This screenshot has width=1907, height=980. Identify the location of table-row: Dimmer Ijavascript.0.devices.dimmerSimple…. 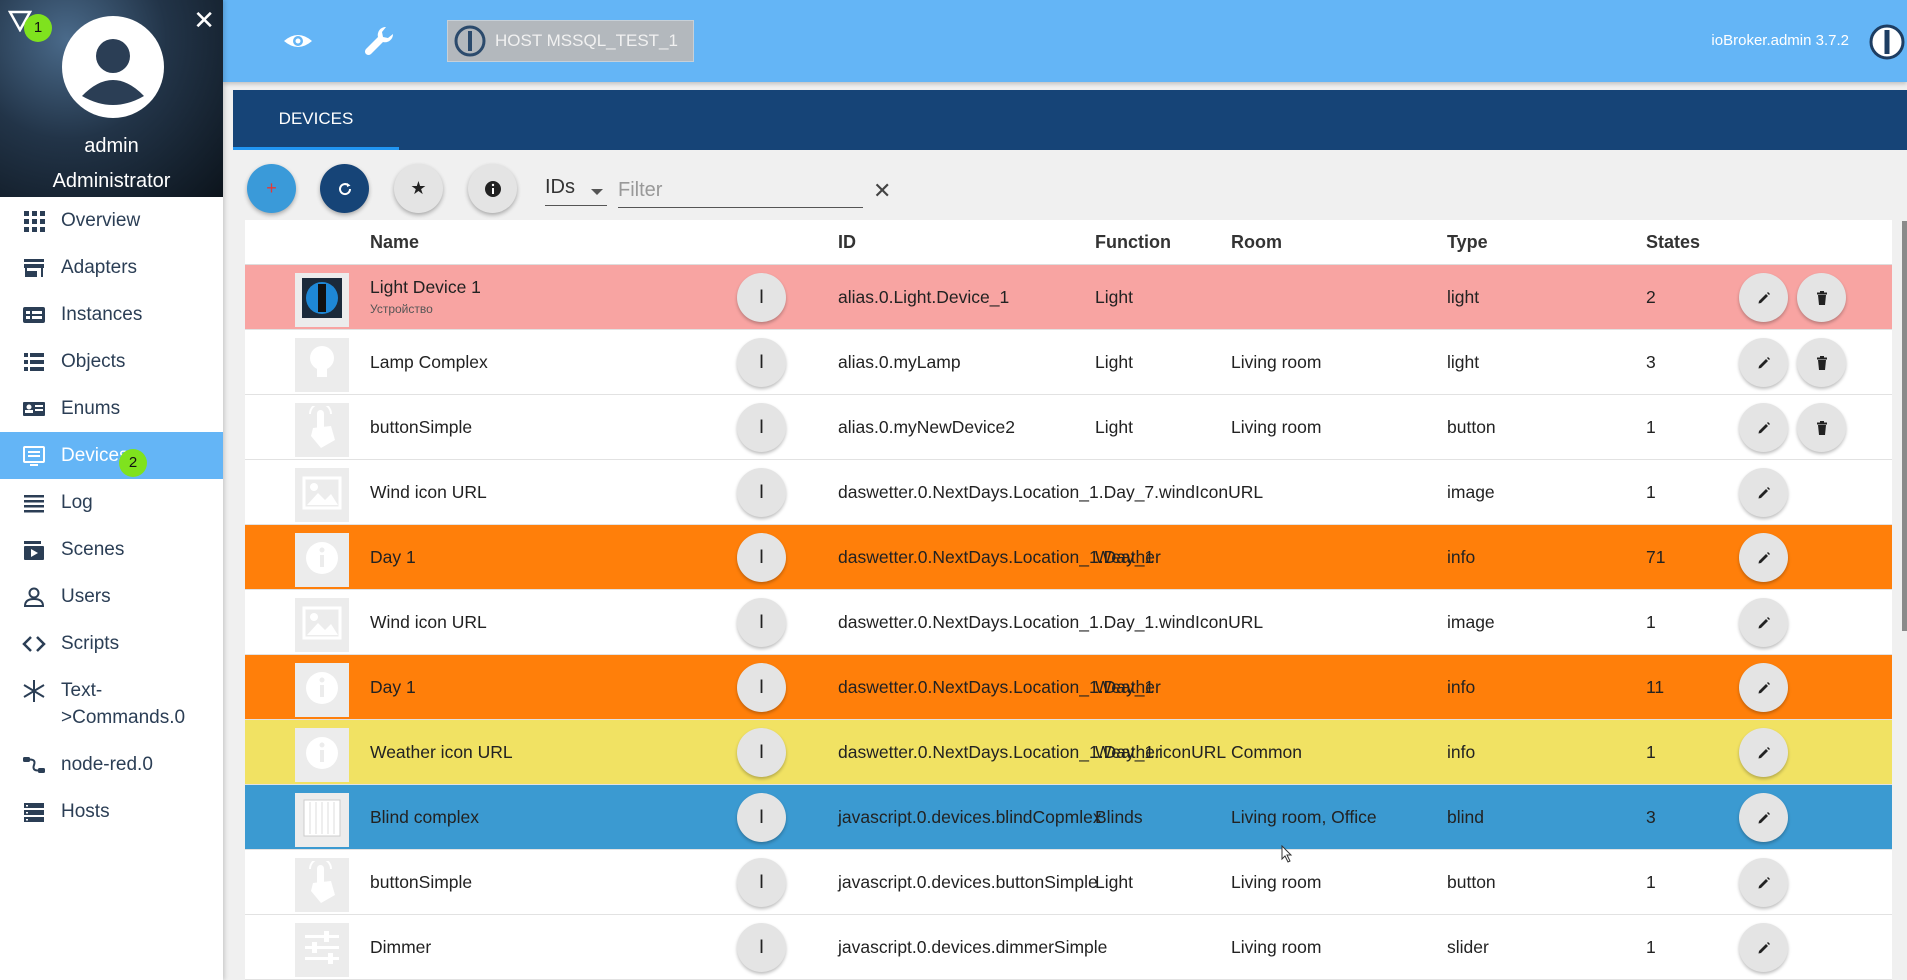
(1068, 947).